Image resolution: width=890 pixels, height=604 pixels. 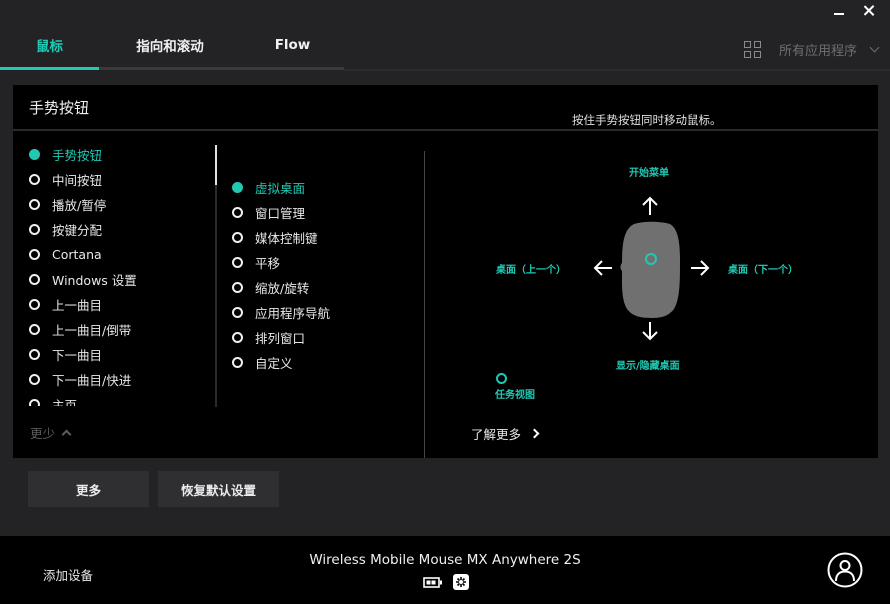 I want to click on unifying-receiver-icon, so click(x=461, y=582).